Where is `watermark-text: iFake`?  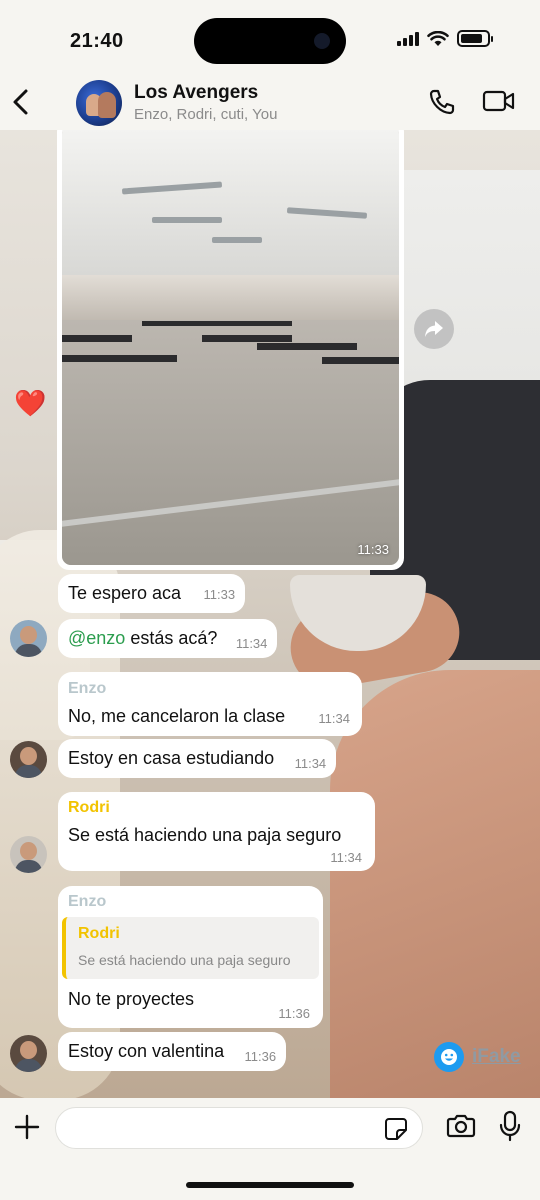 watermark-text: iFake is located at coordinates (496, 1056).